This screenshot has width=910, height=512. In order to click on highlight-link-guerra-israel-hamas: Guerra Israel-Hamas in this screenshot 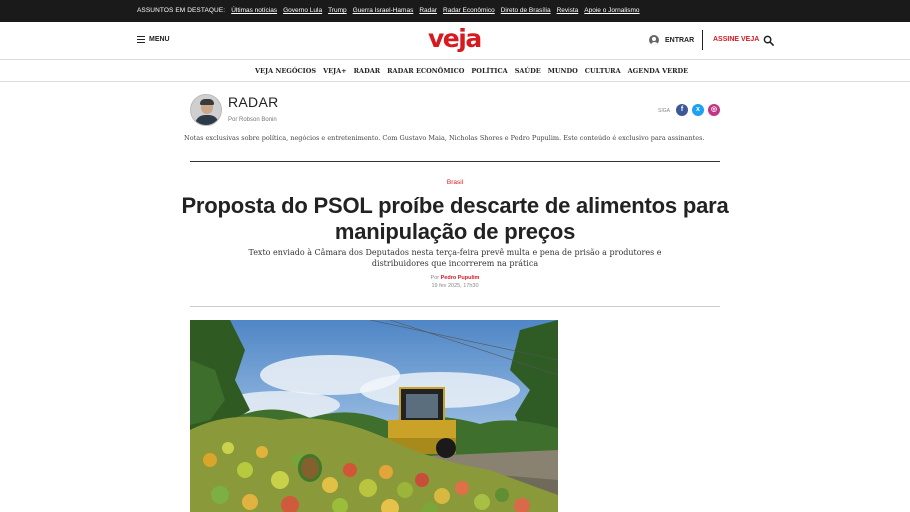, I will do `click(383, 10)`.